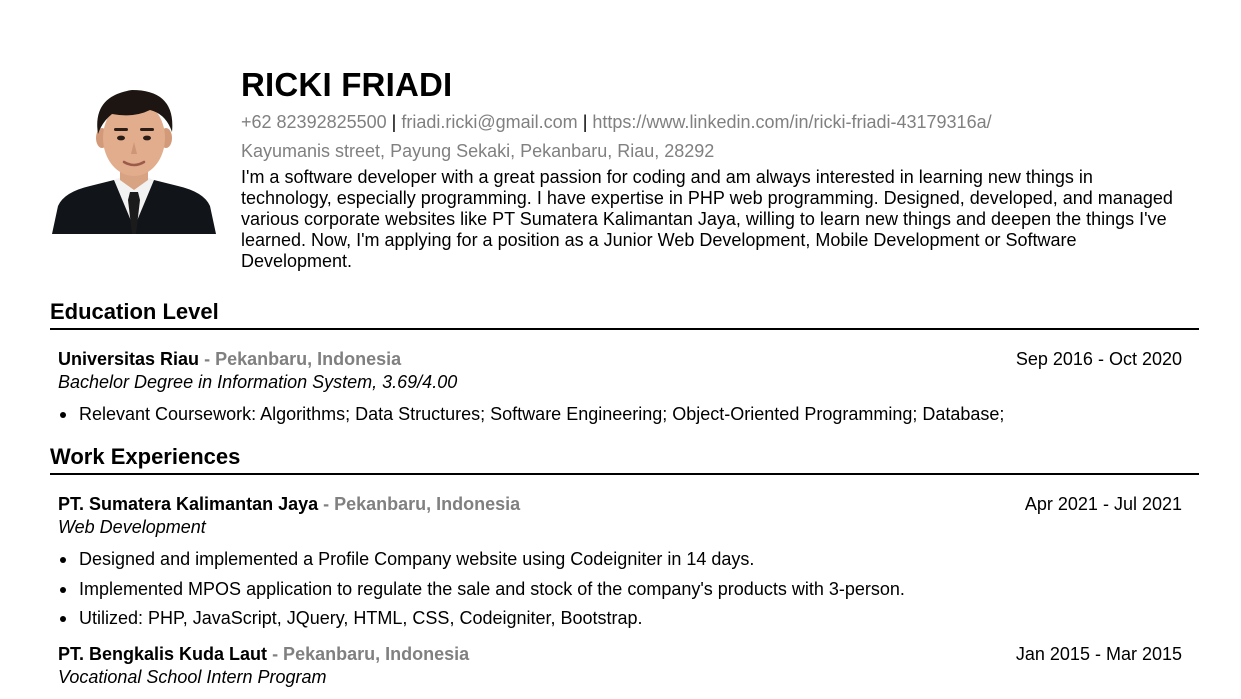 This screenshot has height=699, width=1241. Describe the element at coordinates (134, 311) in the screenshot. I see `section-title-education: Education Level` at that location.